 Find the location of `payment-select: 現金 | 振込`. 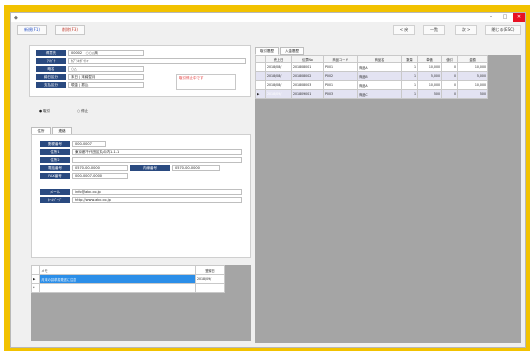

payment-select: 現金 | 振込 is located at coordinates (106, 85).